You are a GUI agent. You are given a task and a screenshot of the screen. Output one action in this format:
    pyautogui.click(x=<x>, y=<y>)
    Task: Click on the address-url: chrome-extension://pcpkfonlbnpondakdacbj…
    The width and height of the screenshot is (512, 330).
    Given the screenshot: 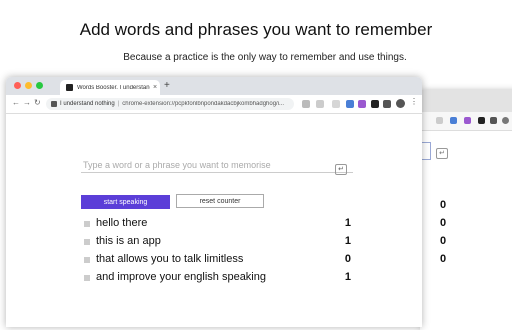 What is the action you would take?
    pyautogui.click(x=203, y=104)
    